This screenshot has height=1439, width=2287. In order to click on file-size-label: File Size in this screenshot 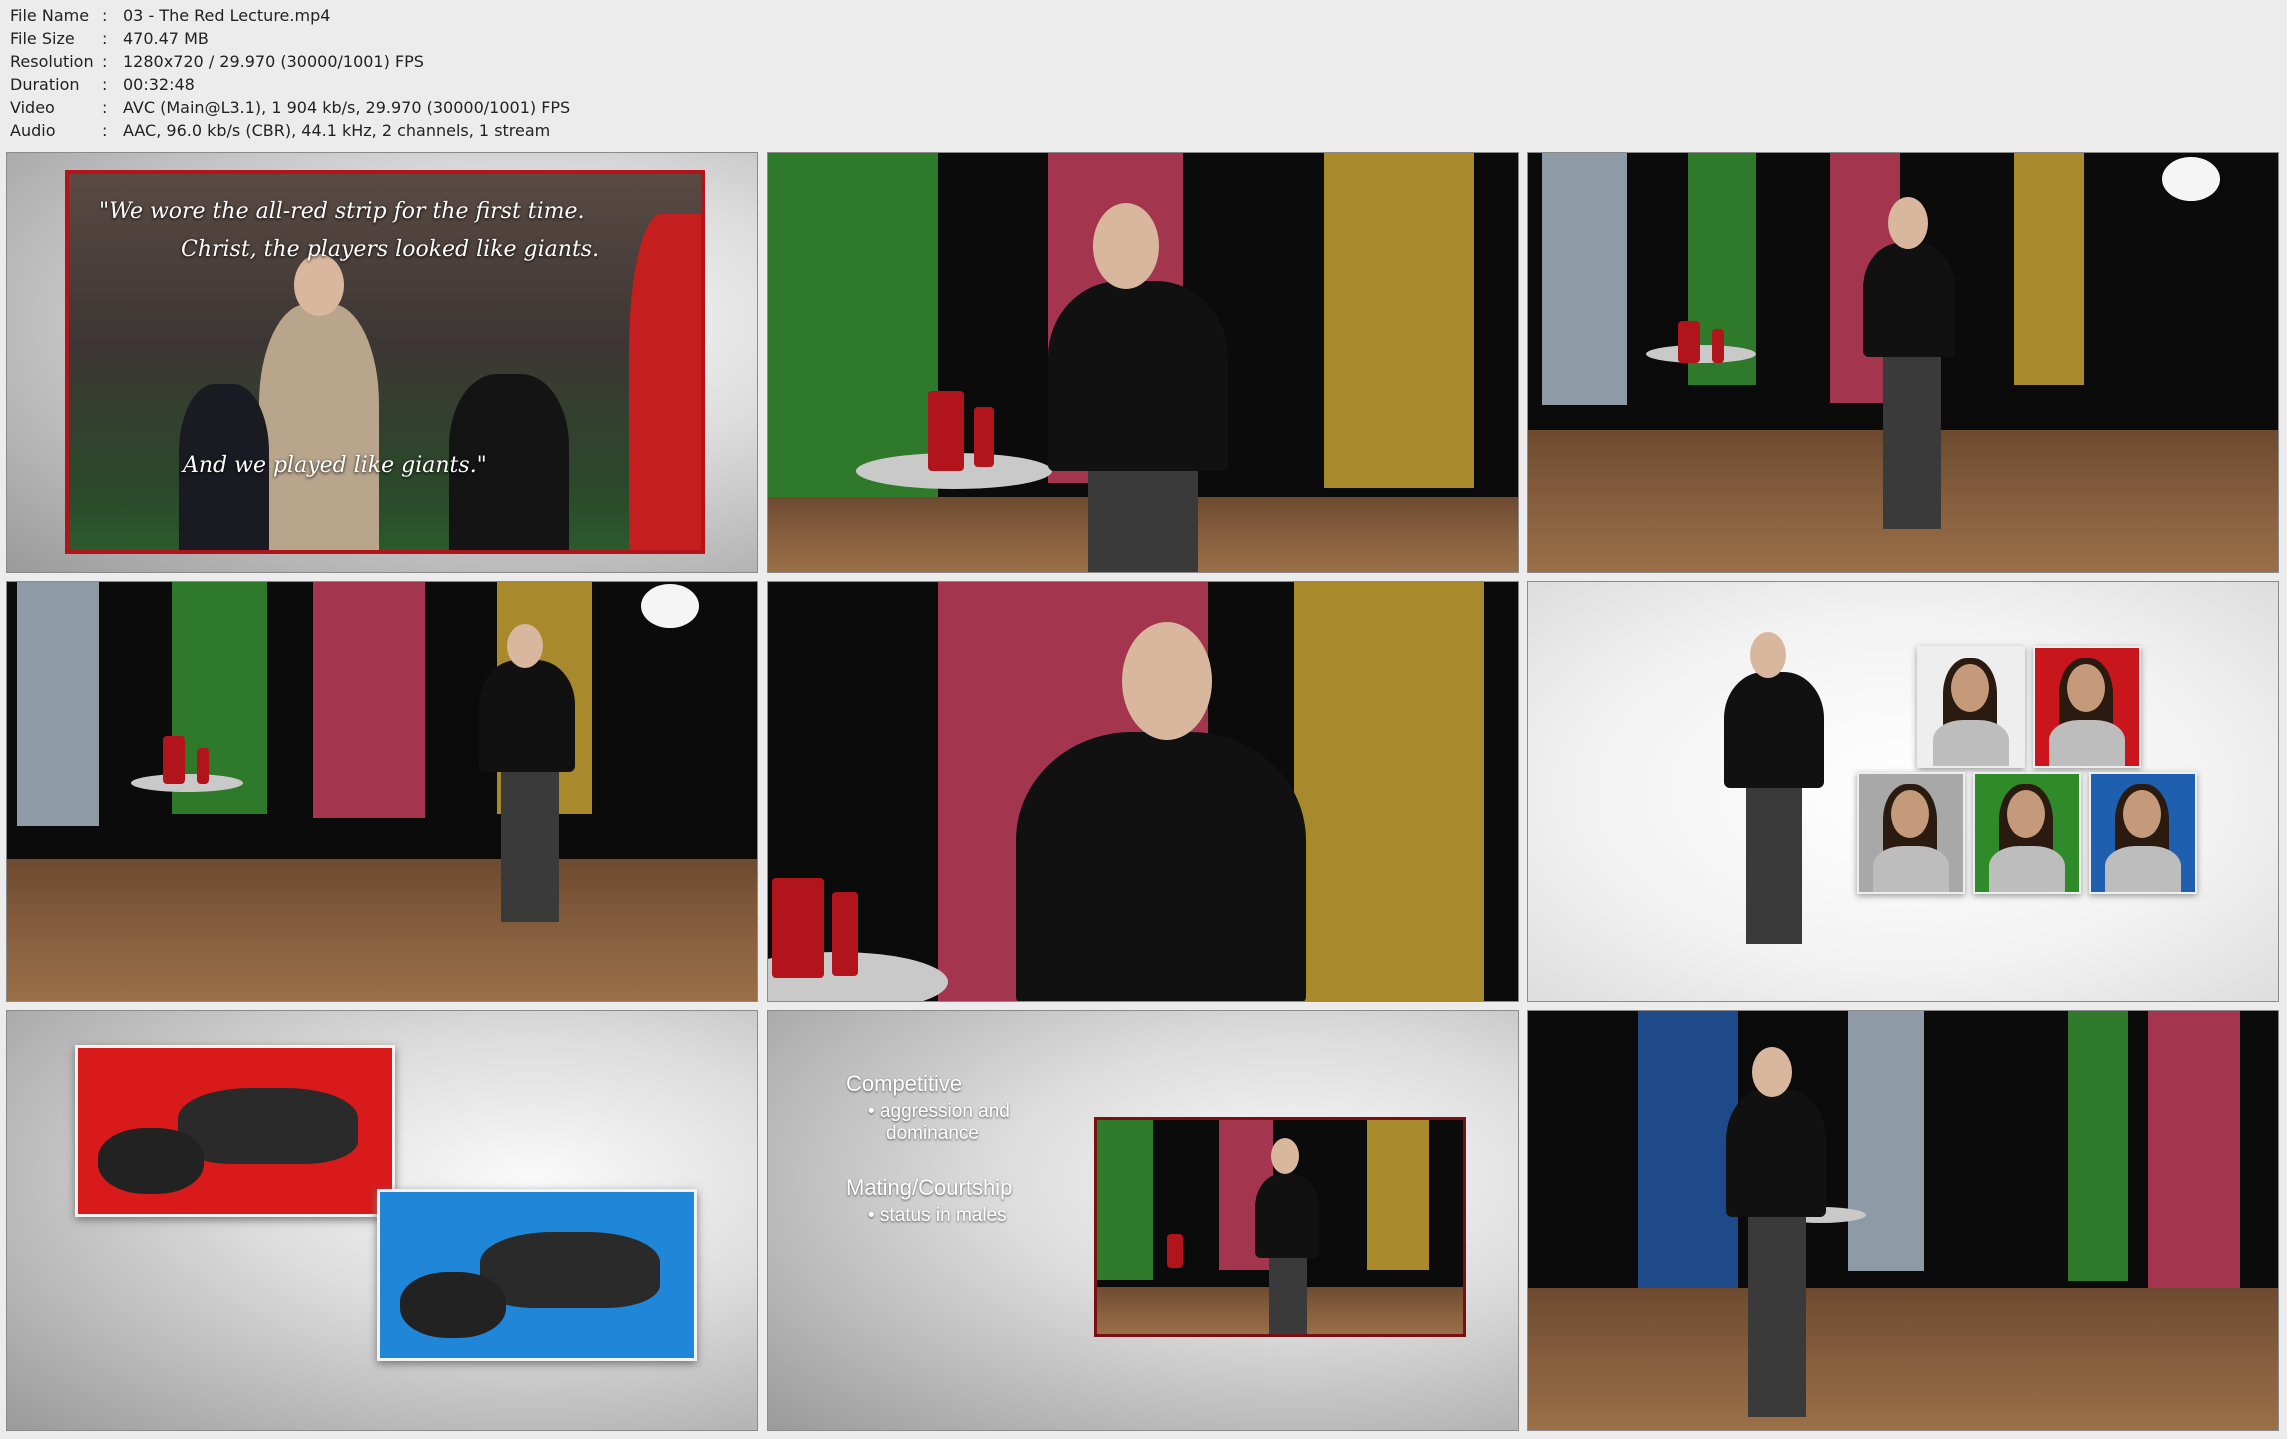, I will do `click(42, 38)`.